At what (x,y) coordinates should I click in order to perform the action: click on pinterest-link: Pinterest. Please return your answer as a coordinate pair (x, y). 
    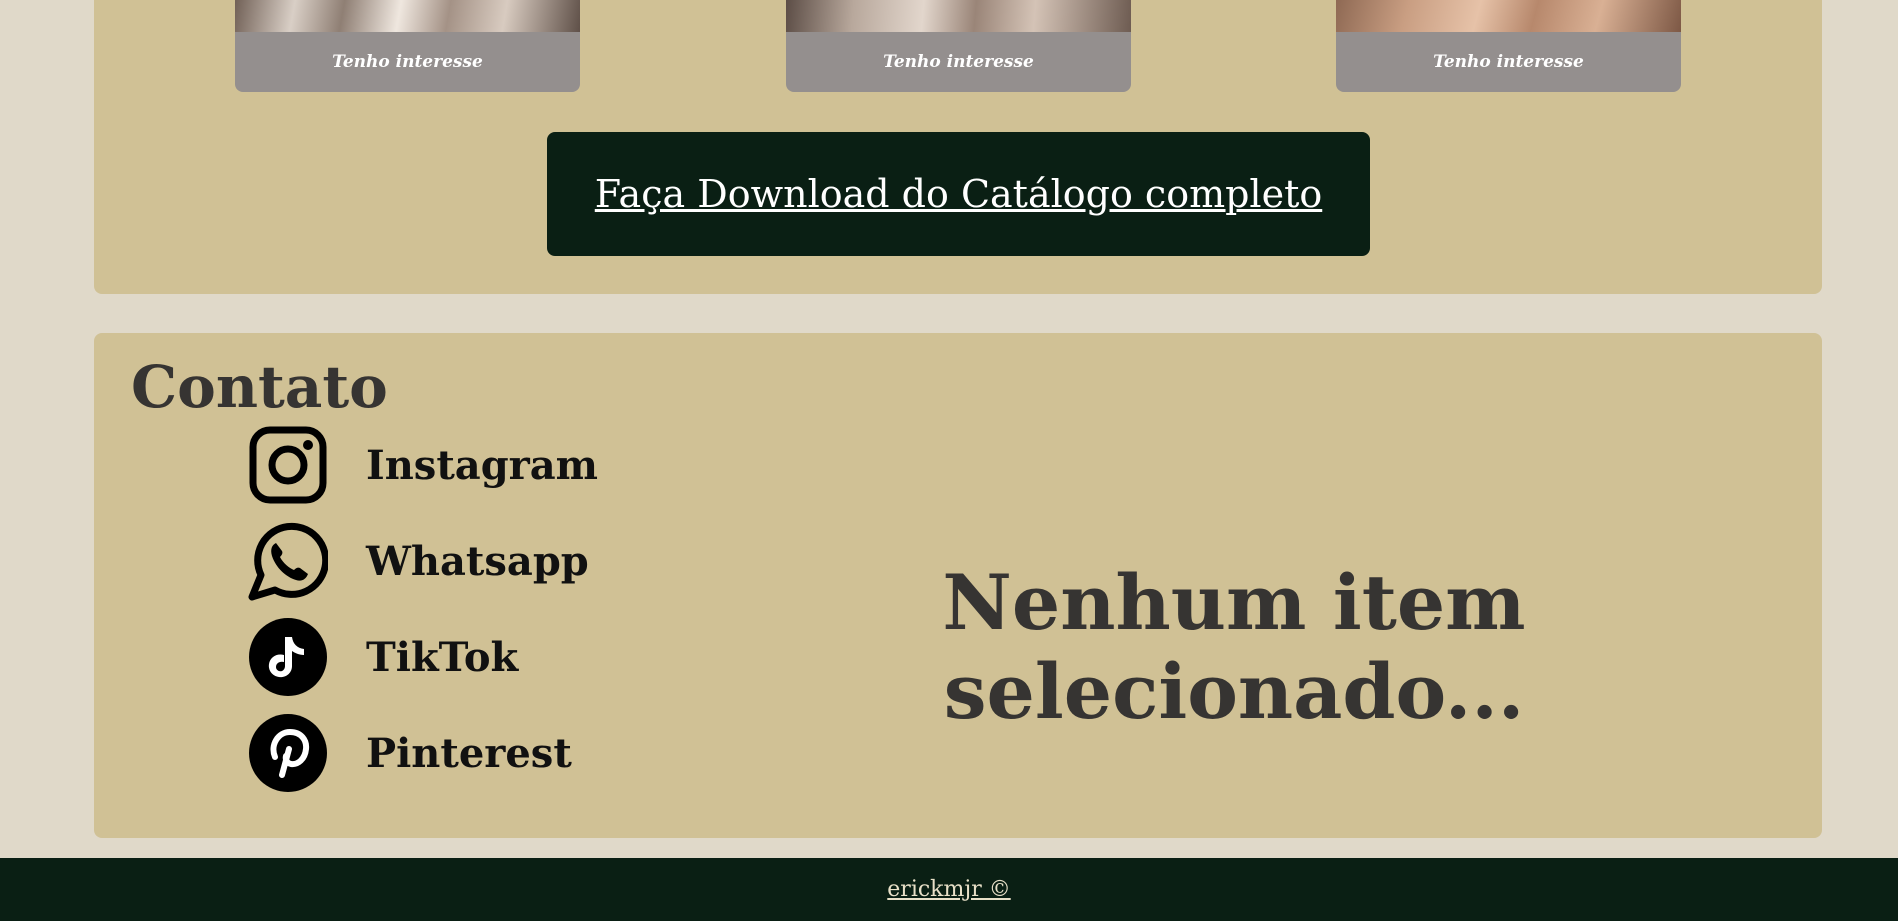
    Looking at the image, I should click on (410, 753).